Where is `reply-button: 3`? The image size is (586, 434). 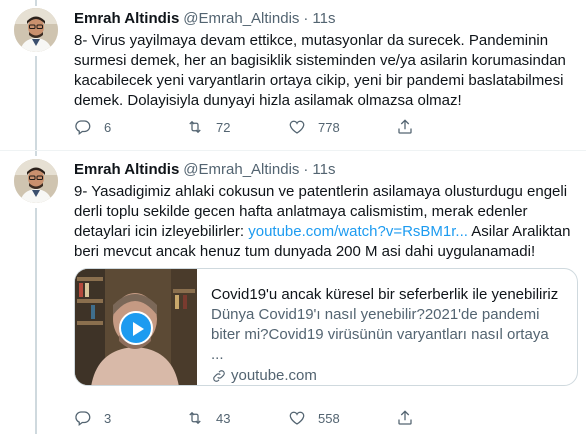 reply-button: 3 is located at coordinates (119, 418).